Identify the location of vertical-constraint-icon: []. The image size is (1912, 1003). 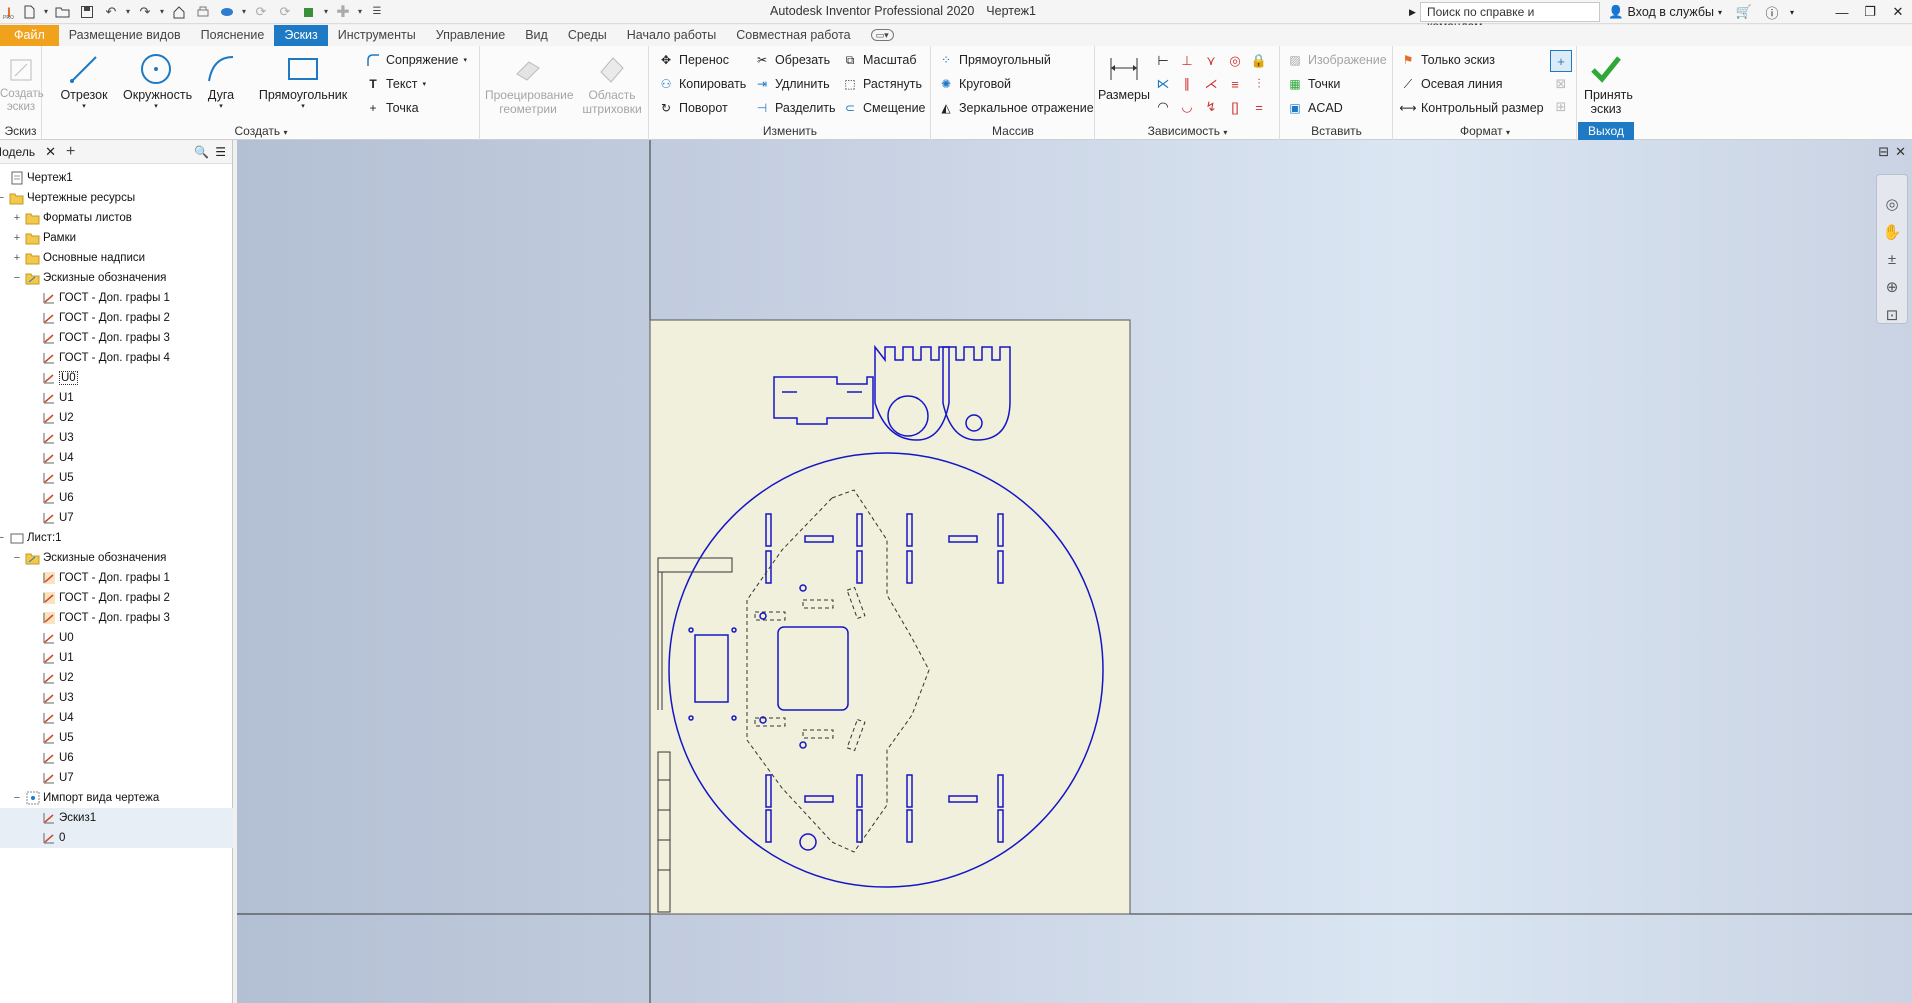
(1235, 107).